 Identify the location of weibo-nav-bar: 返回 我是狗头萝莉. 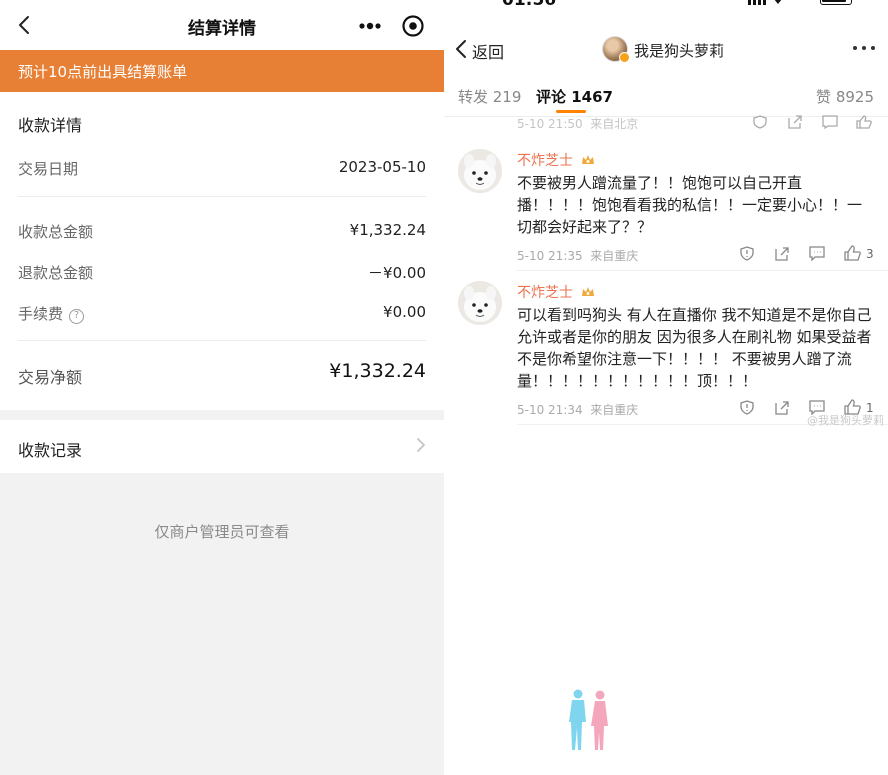
(666, 49).